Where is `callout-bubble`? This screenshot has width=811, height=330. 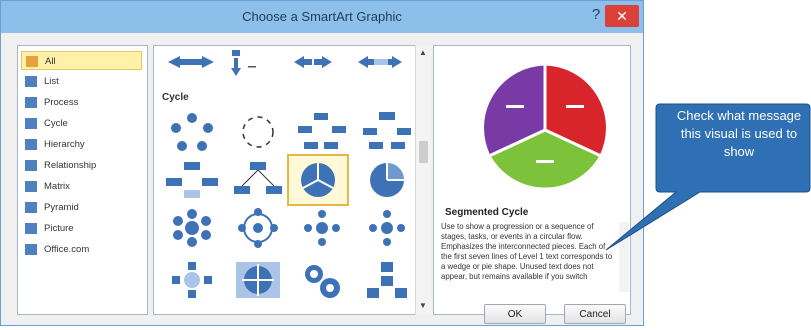
callout-bubble is located at coordinates (708, 177).